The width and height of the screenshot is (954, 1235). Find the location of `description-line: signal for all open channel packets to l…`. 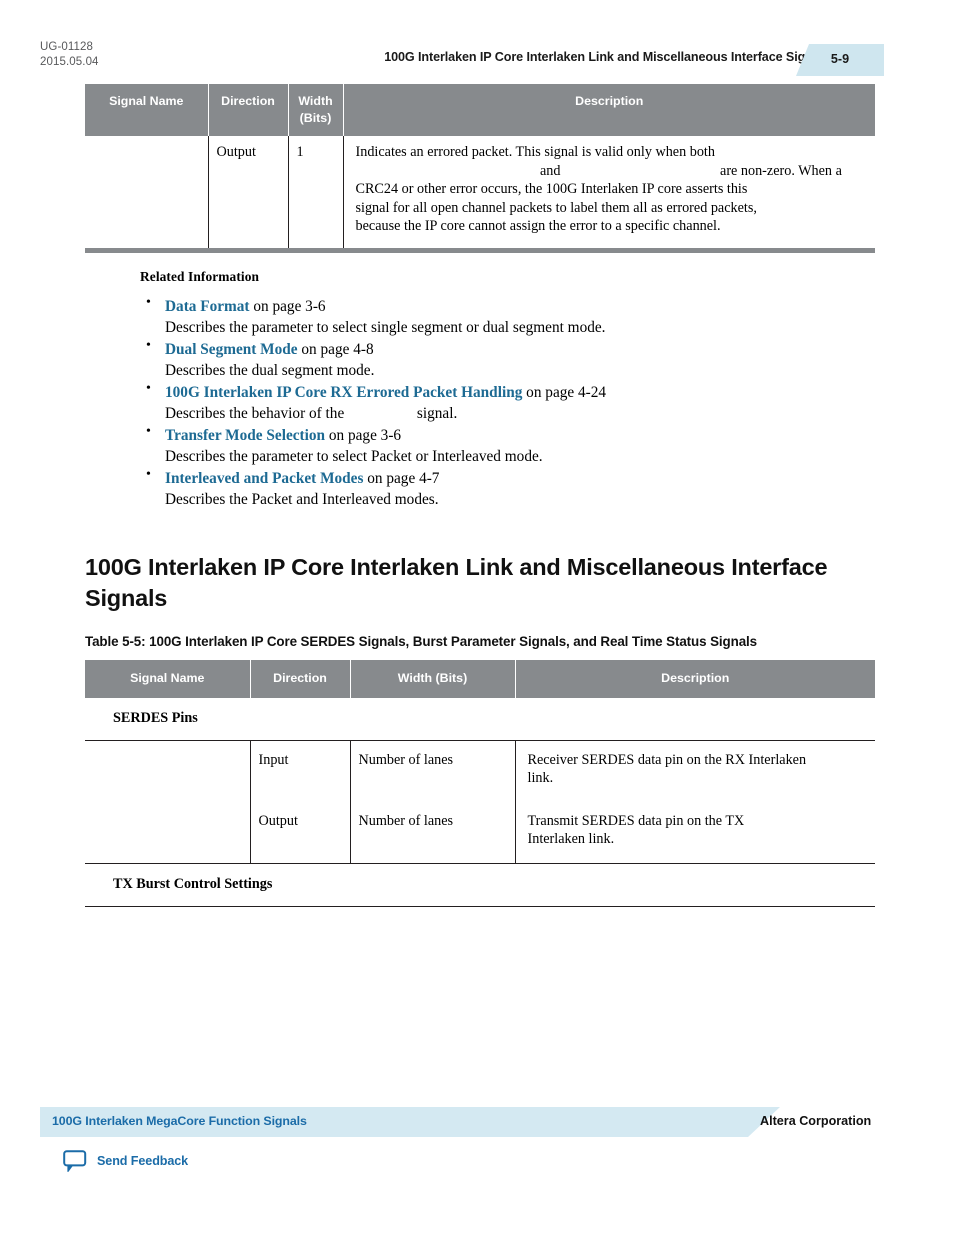

description-line: signal for all open channel packets to l… is located at coordinates (556, 207).